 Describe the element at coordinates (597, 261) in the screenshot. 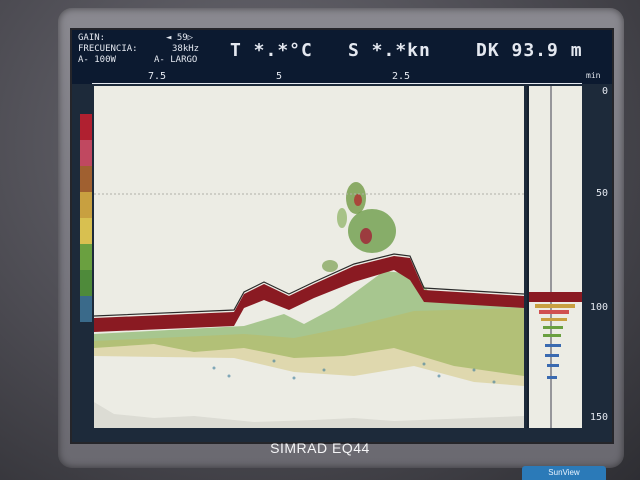

I see `depth-scale: 0 50 100 150` at that location.